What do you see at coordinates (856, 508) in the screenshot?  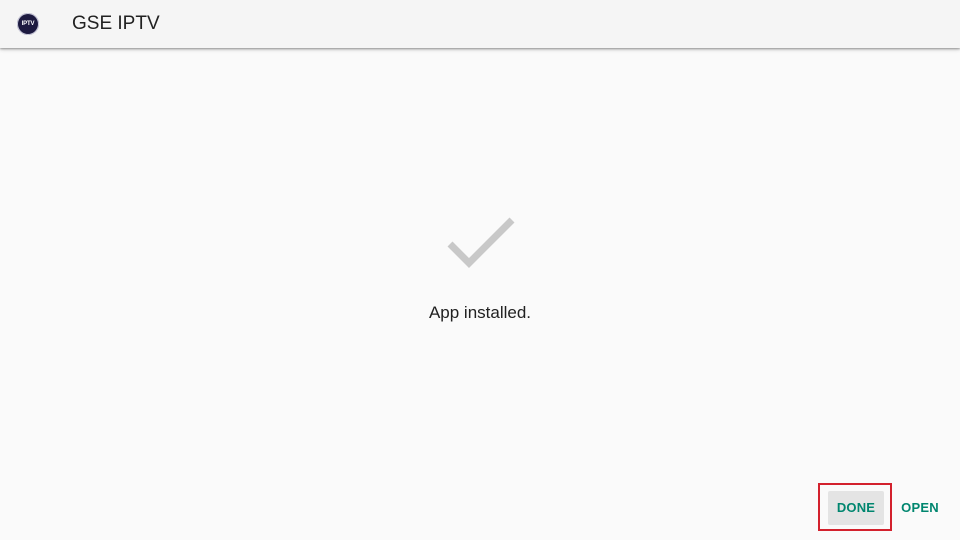 I see `done-button: DONE` at bounding box center [856, 508].